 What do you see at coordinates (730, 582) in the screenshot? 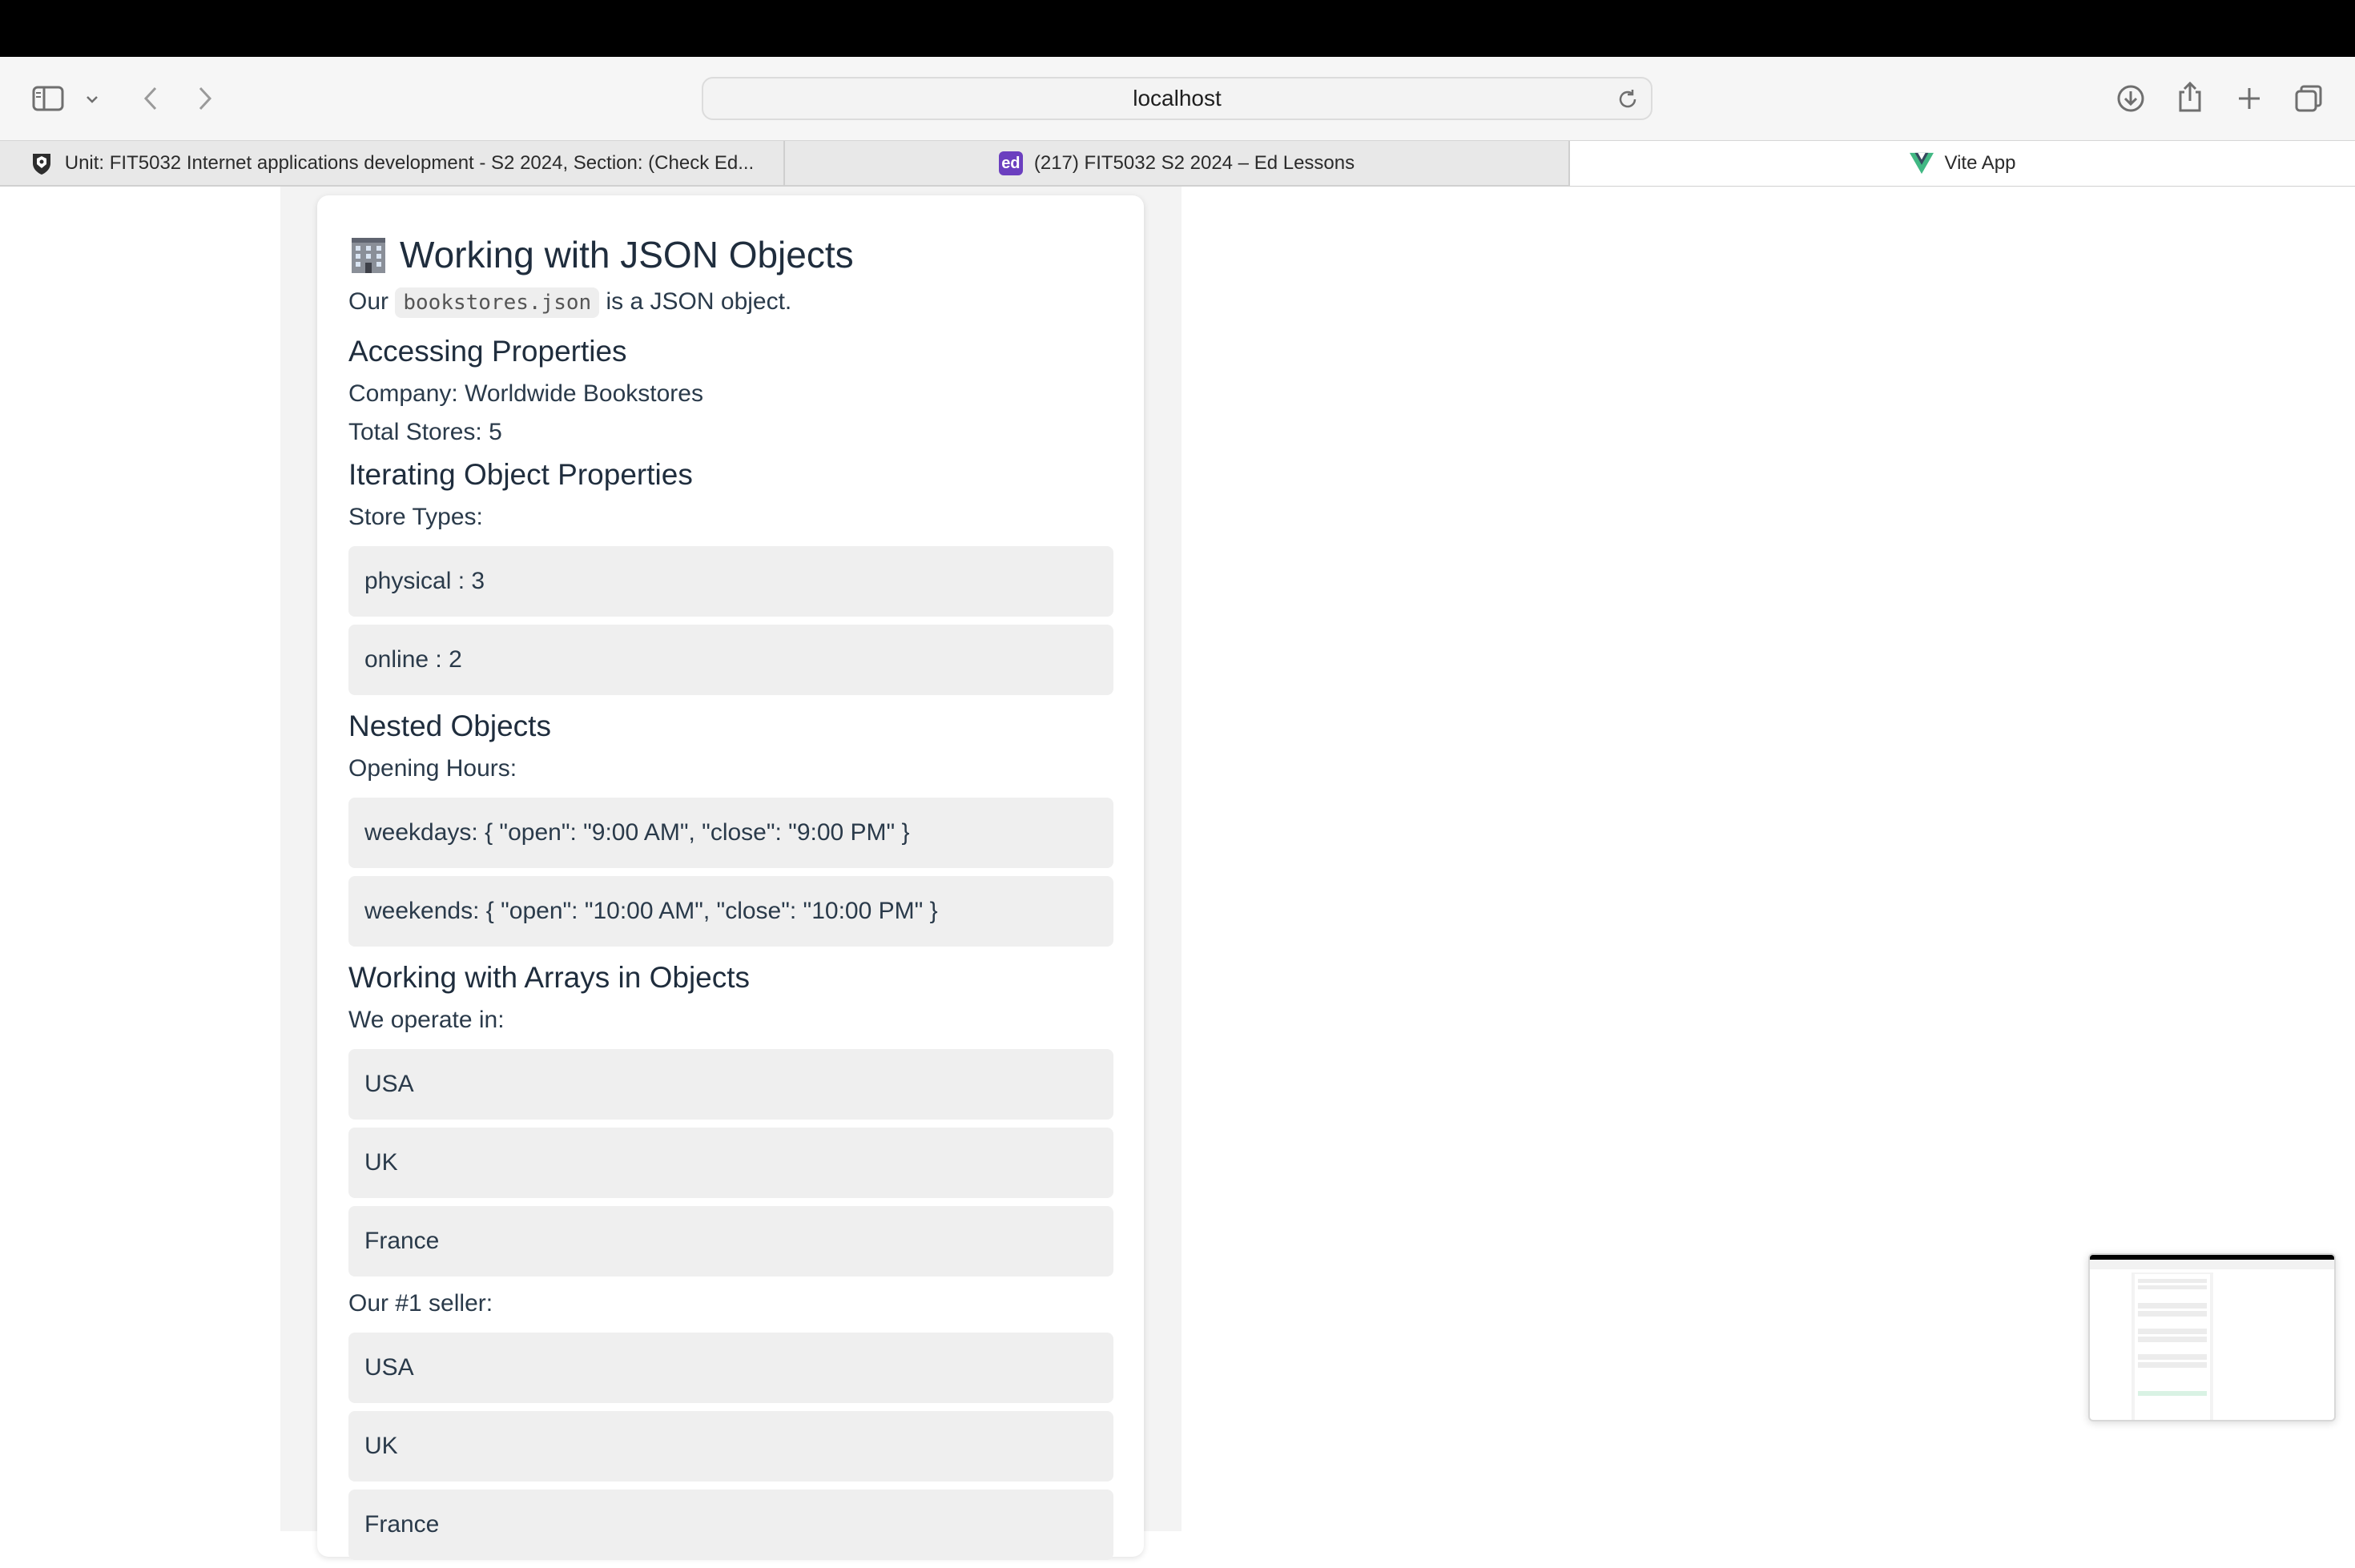
I see `list-item: physical : 3` at bounding box center [730, 582].